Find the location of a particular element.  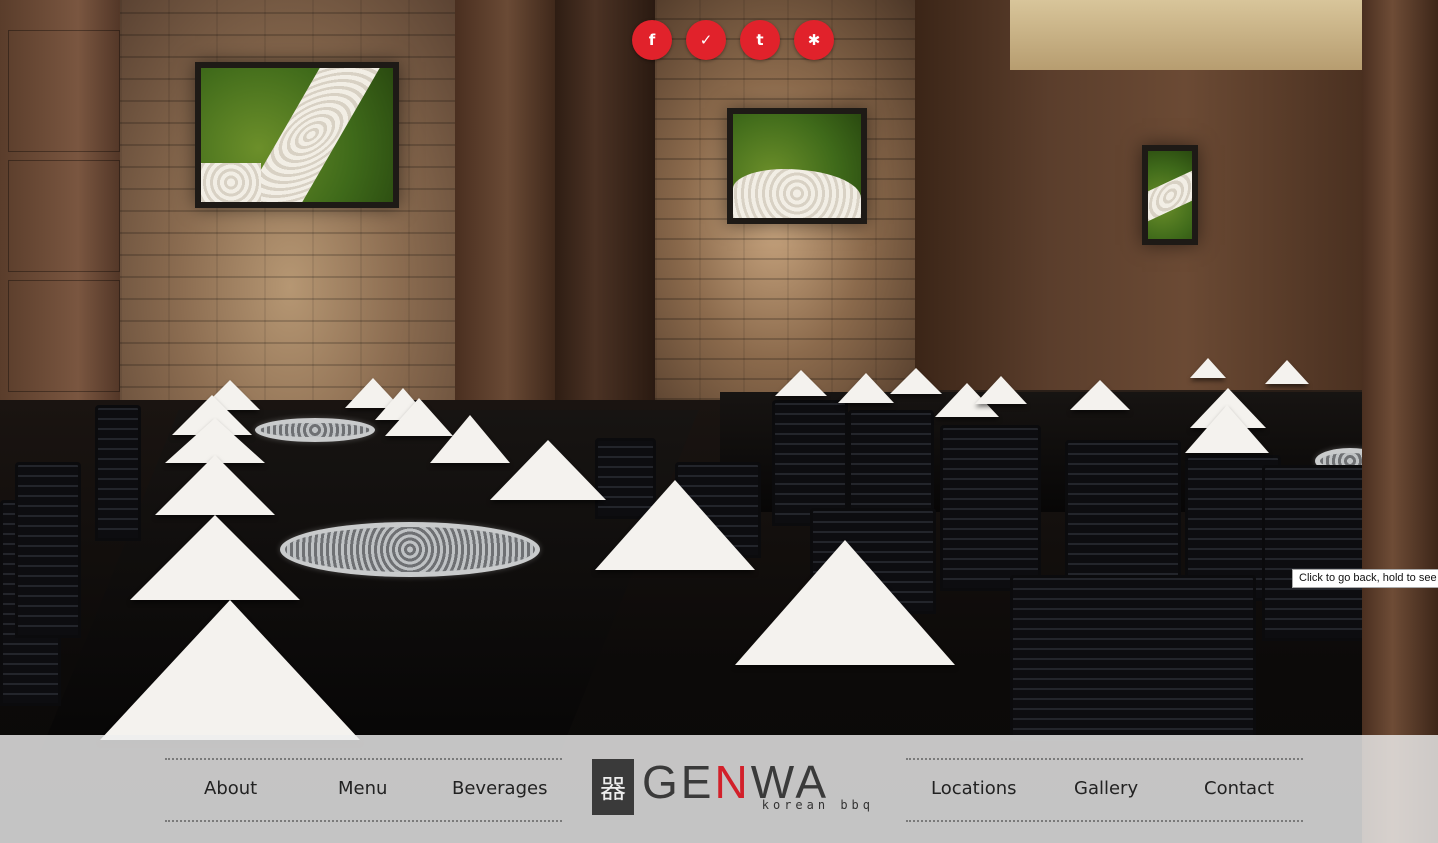

nav-link-gallery: Gallery is located at coordinates (1106, 790).